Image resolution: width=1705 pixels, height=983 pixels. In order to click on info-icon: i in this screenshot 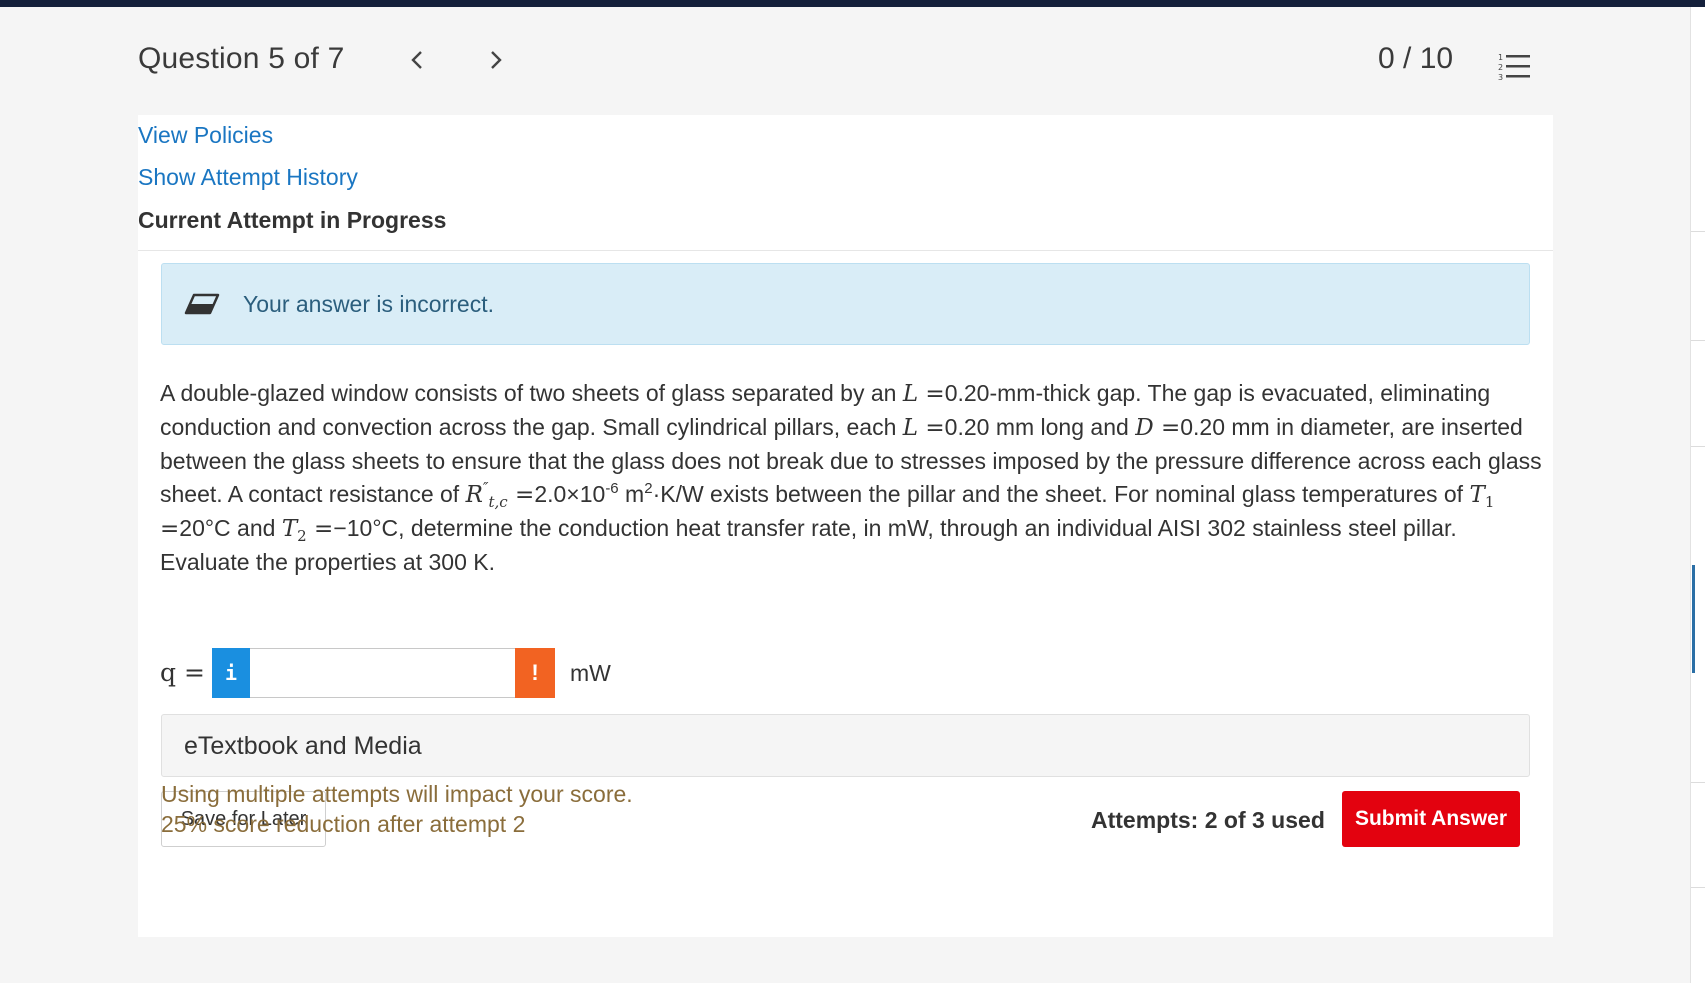, I will do `click(231, 673)`.